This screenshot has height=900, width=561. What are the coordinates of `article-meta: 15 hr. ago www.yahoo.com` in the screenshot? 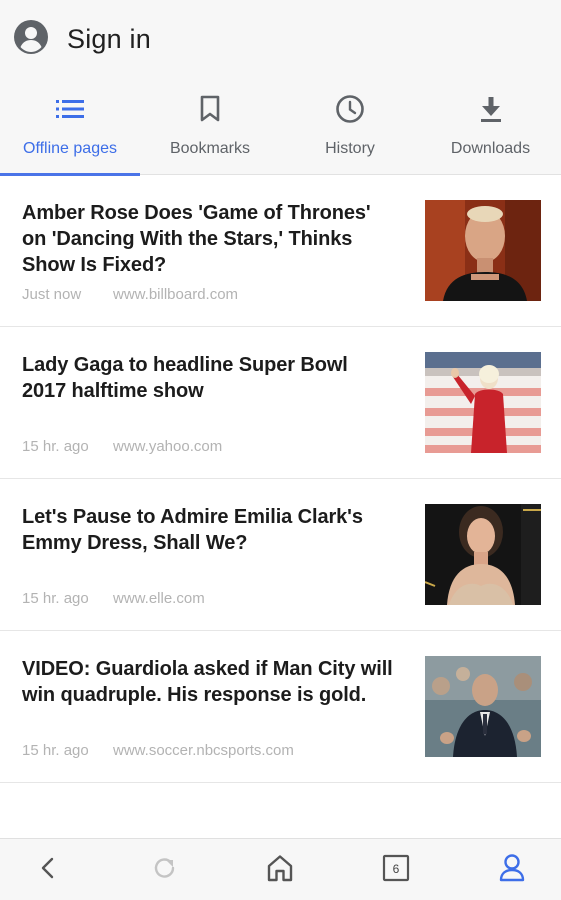 It's located at (122, 446).